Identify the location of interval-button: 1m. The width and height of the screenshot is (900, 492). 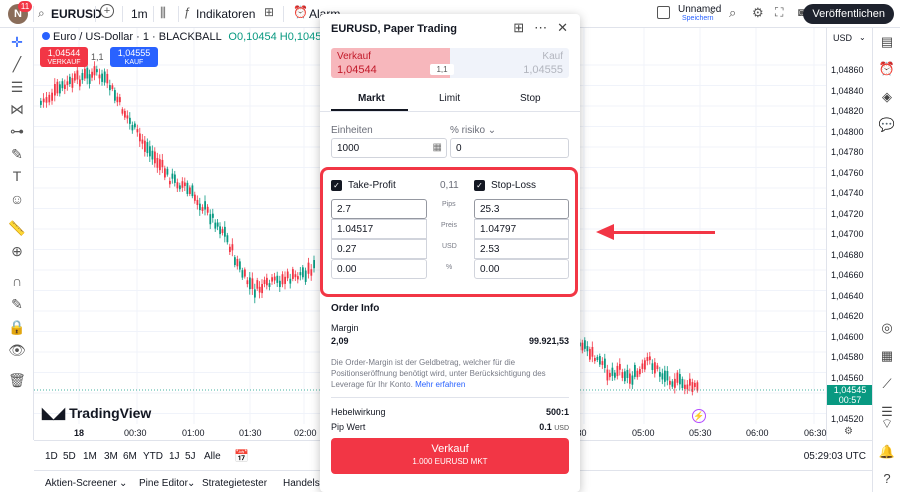
(139, 14).